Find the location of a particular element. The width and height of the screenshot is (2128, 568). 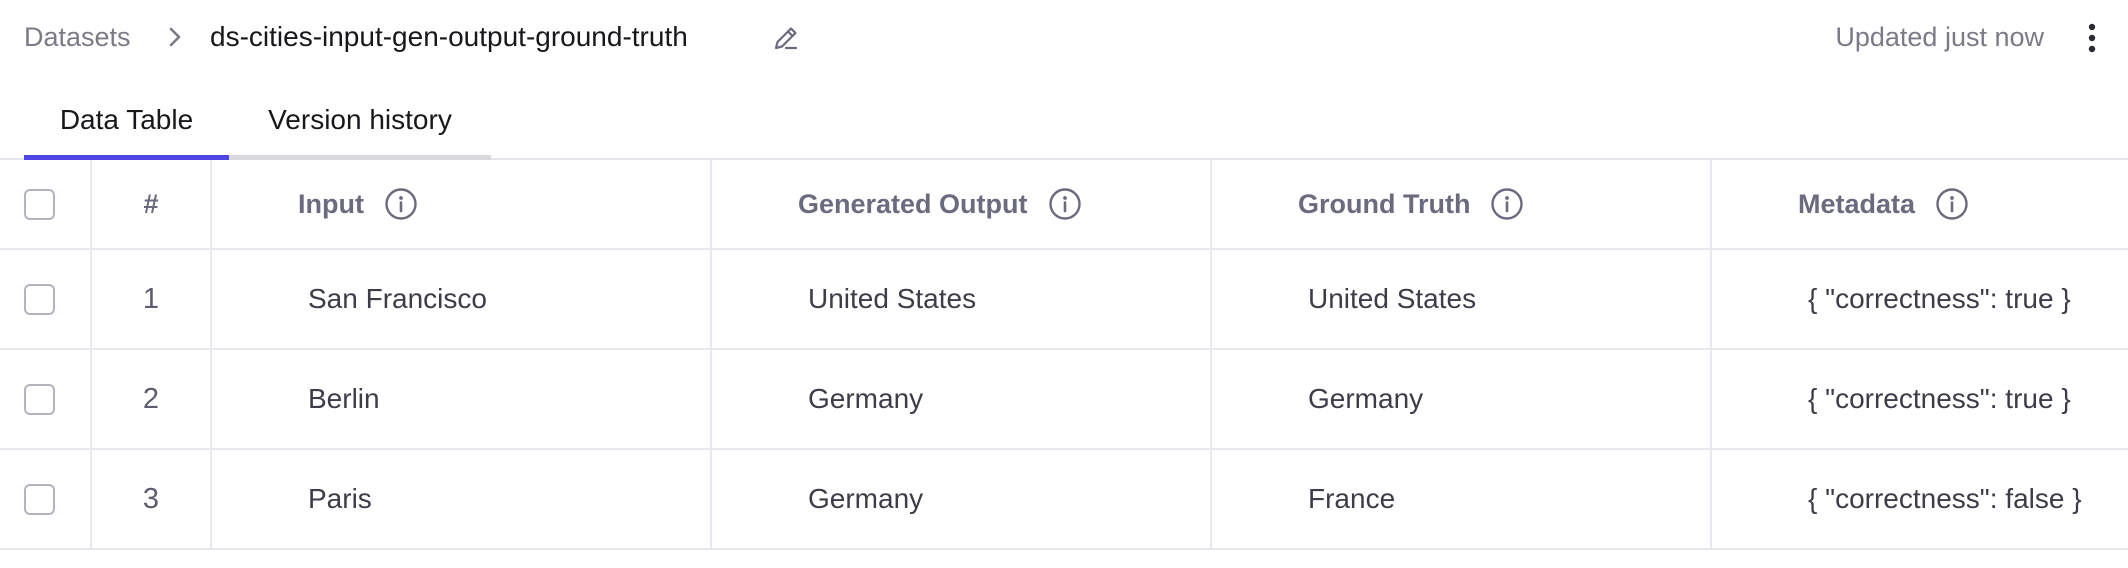

edit-title-button is located at coordinates (786, 38).